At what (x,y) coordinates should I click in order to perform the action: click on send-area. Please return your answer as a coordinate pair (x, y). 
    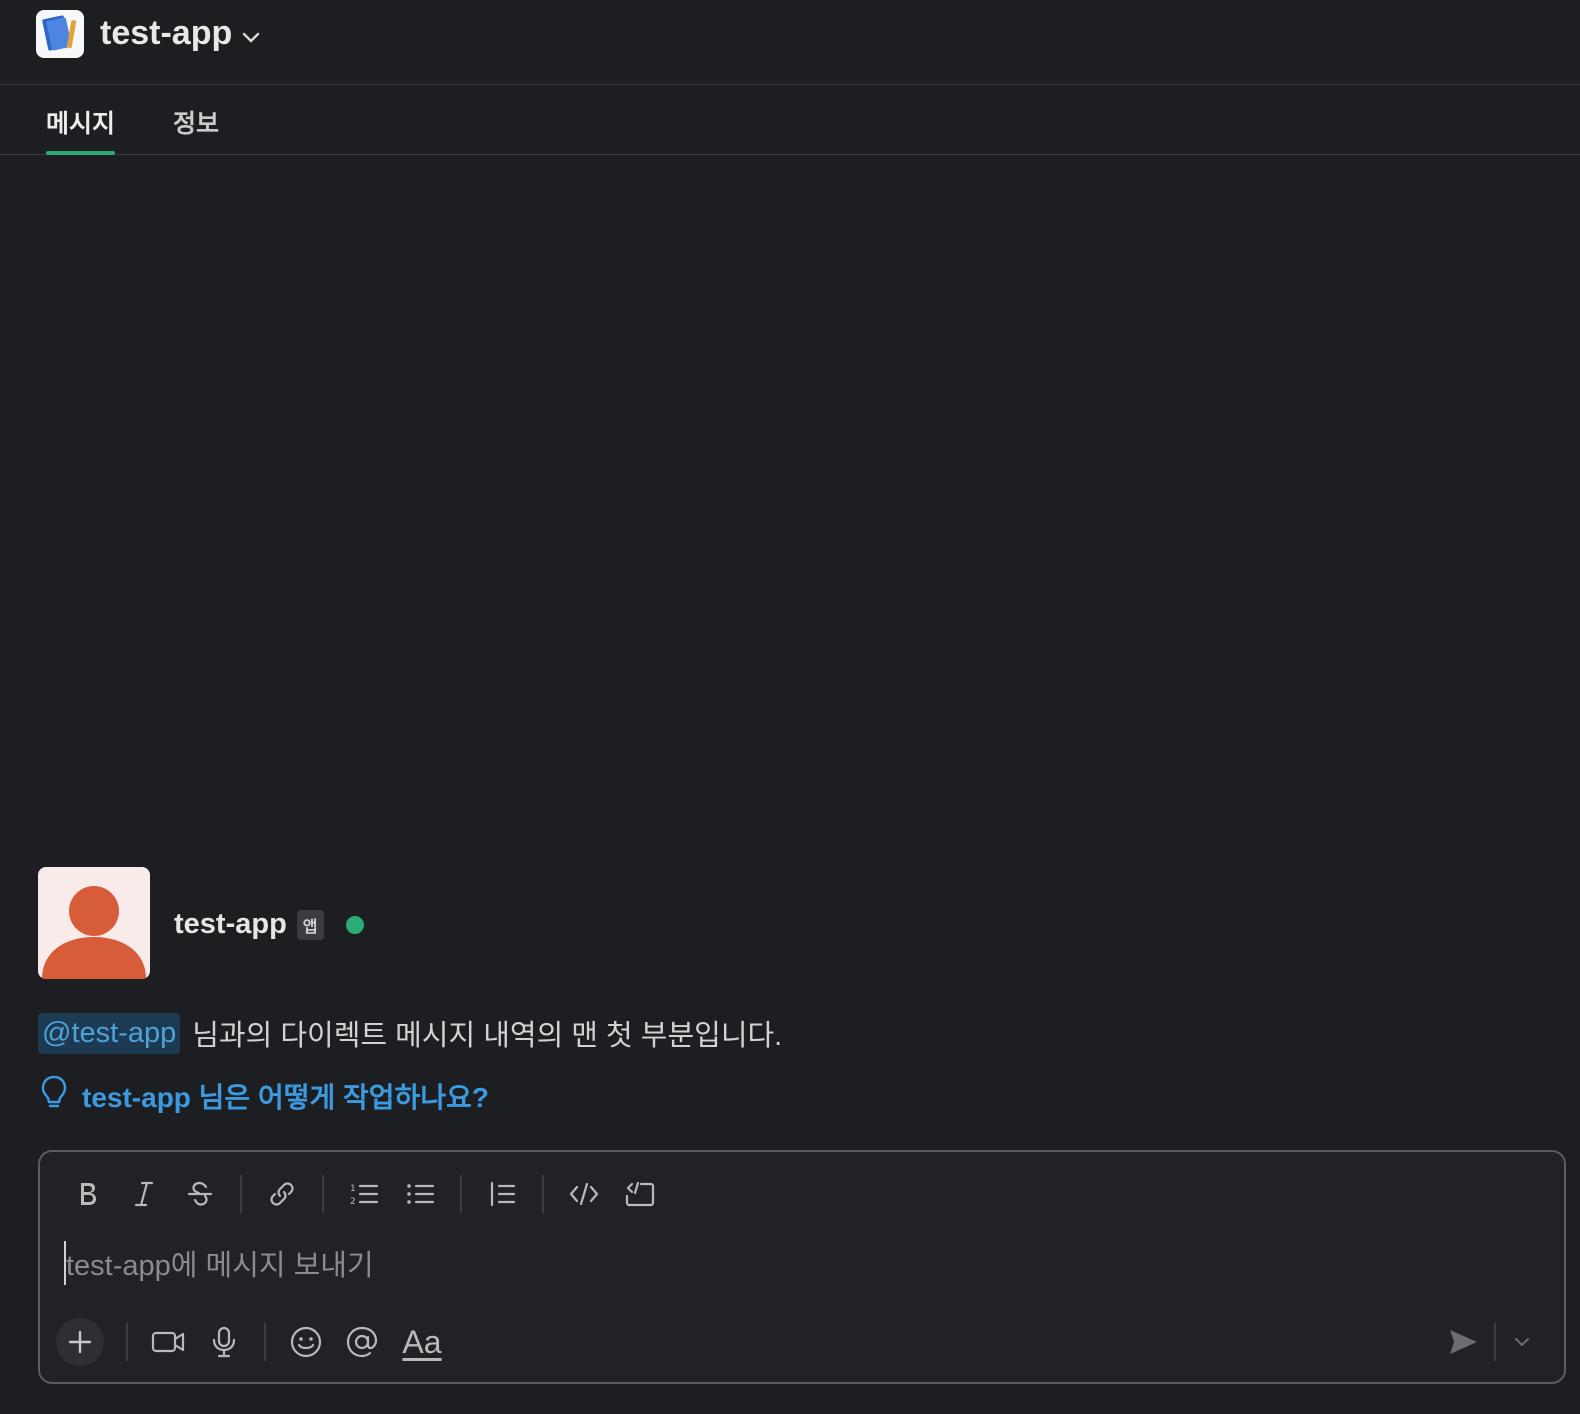
    Looking at the image, I should click on (1490, 1342).